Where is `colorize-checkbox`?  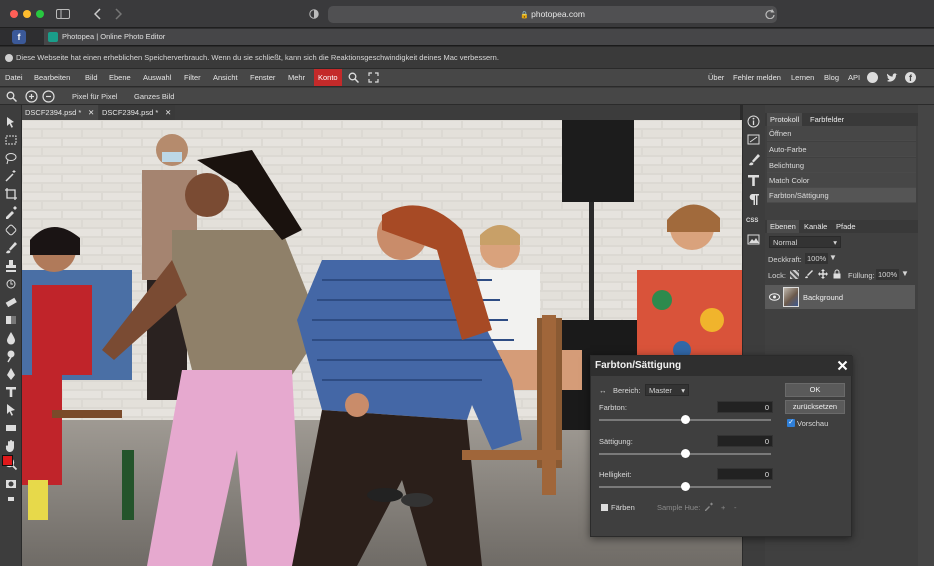
colorize-checkbox is located at coordinates (604, 507).